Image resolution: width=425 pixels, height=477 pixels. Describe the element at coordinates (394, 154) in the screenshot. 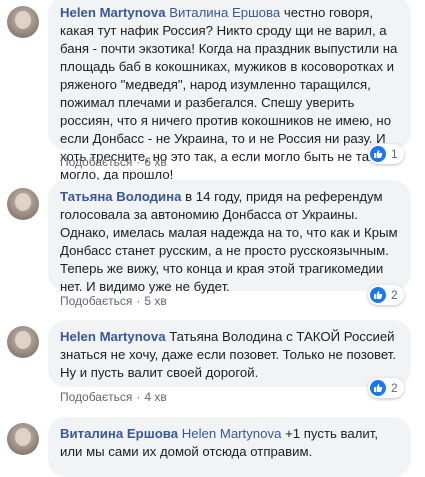

I see `reaction-count: 1` at that location.